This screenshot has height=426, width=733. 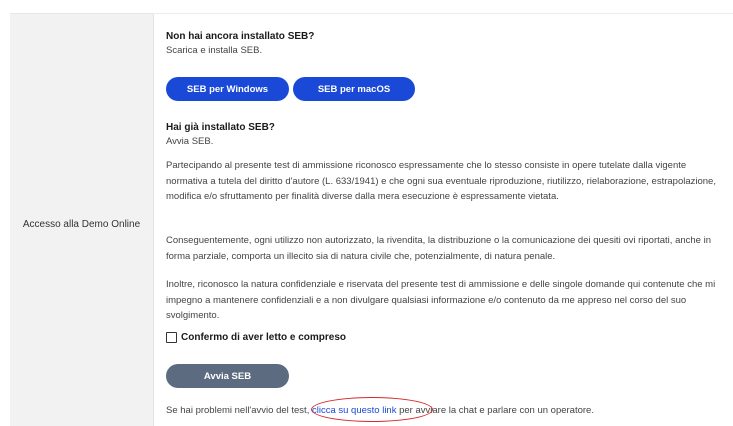 I want to click on sidebar-label: Accesso alla Demo Online, so click(x=81, y=224).